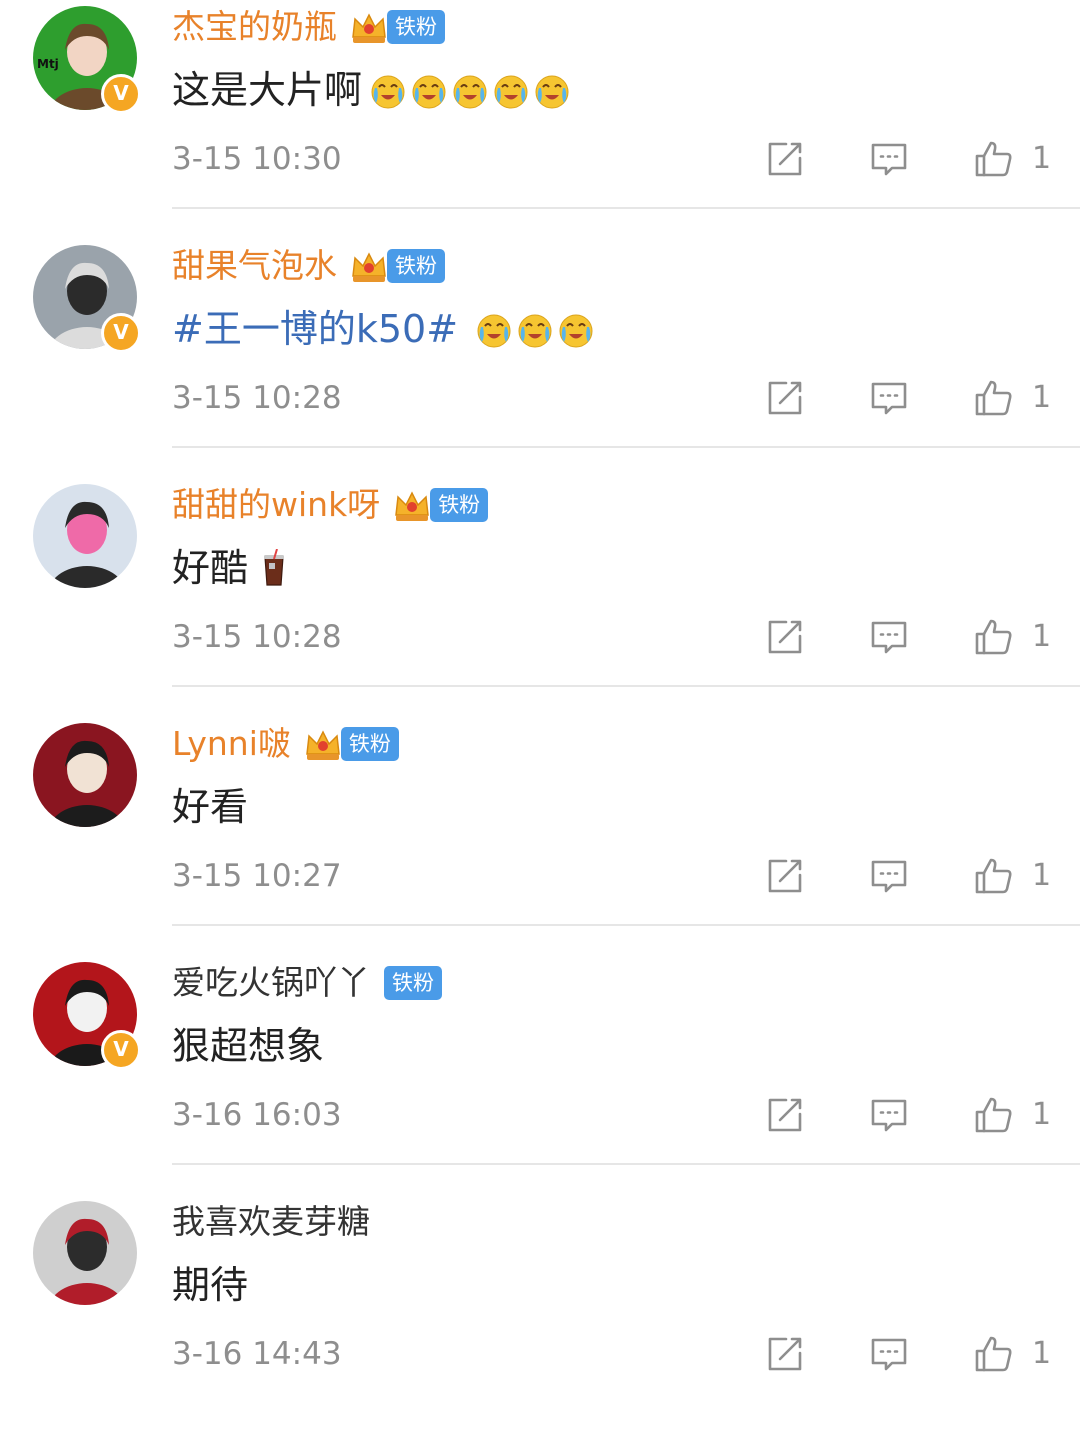 The image size is (1080, 1434). Describe the element at coordinates (267, 90) in the screenshot. I see `comment-text: 这是大片啊` at that location.